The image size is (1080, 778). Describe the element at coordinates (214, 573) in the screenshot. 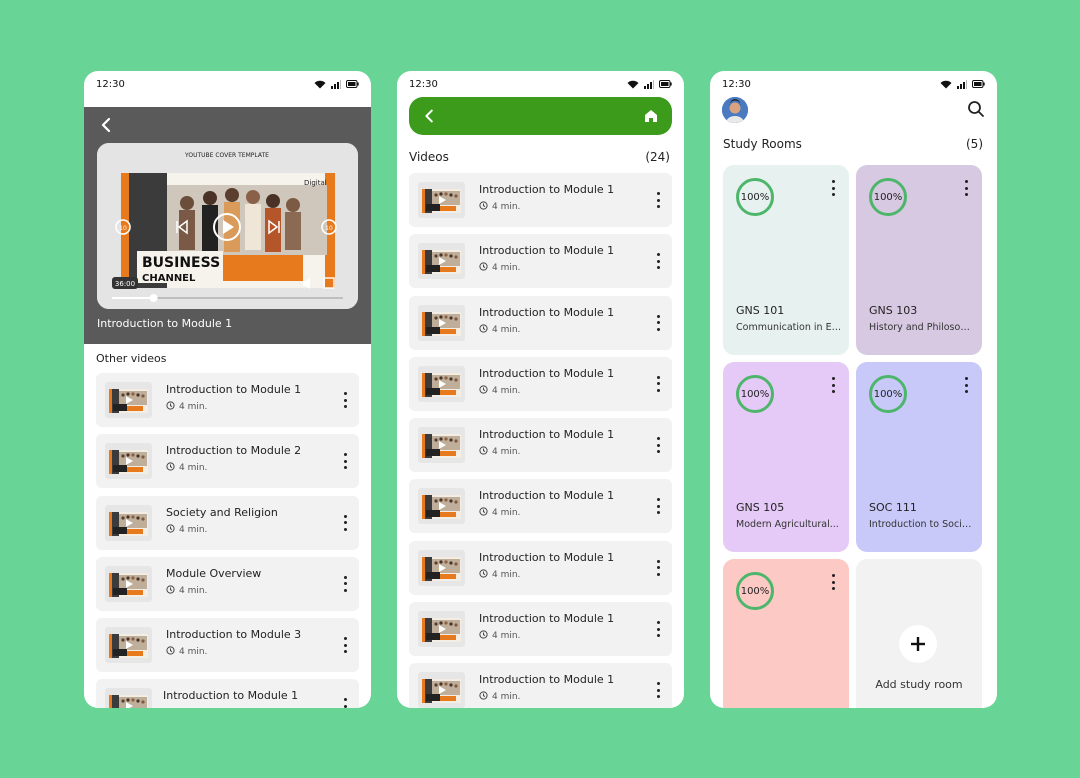

I see `video-title: Module Overview` at that location.